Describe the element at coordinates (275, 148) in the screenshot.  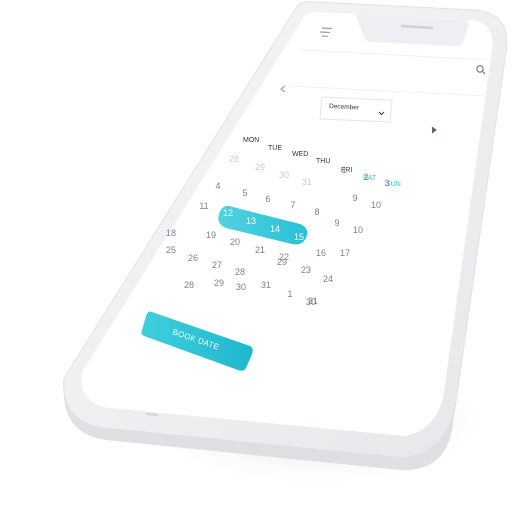
I see `weekday-tue: TUE` at that location.